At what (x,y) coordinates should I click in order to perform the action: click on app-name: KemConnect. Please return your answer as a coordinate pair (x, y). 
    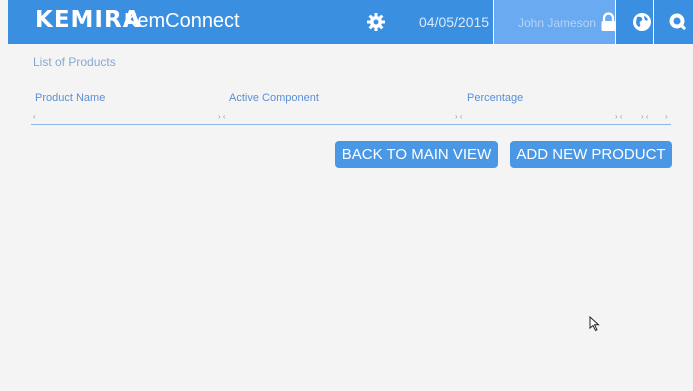
    Looking at the image, I should click on (182, 21).